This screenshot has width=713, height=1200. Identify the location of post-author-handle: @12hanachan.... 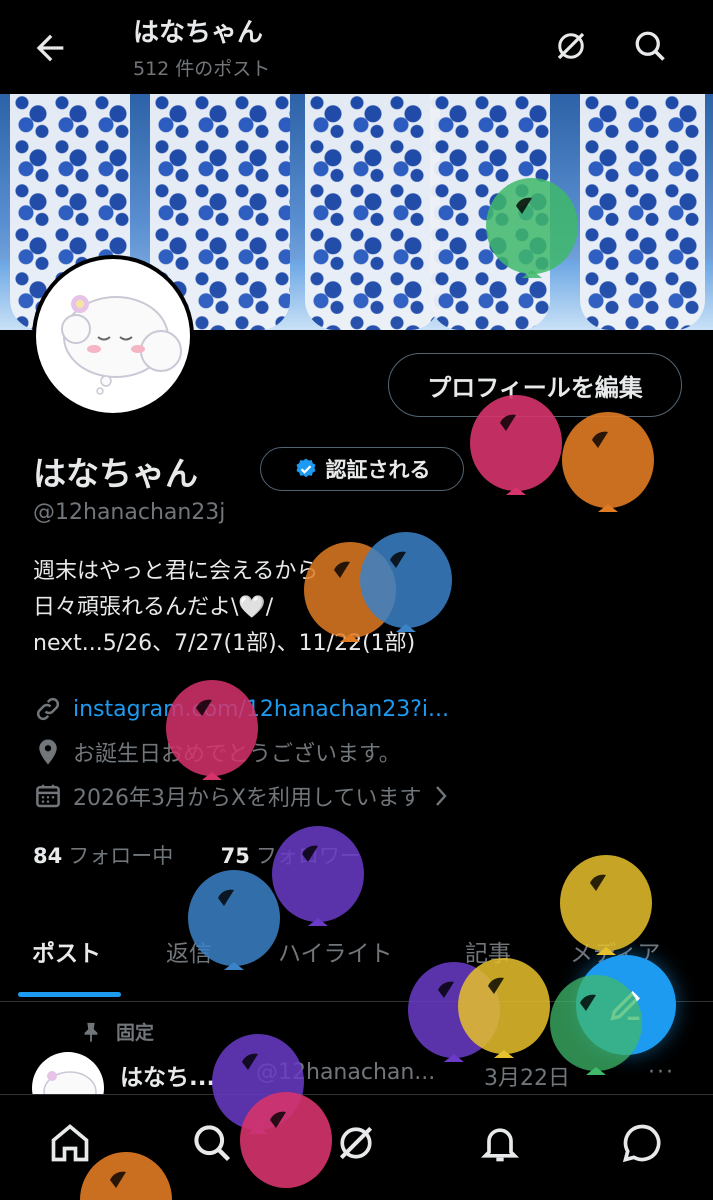
(345, 1072).